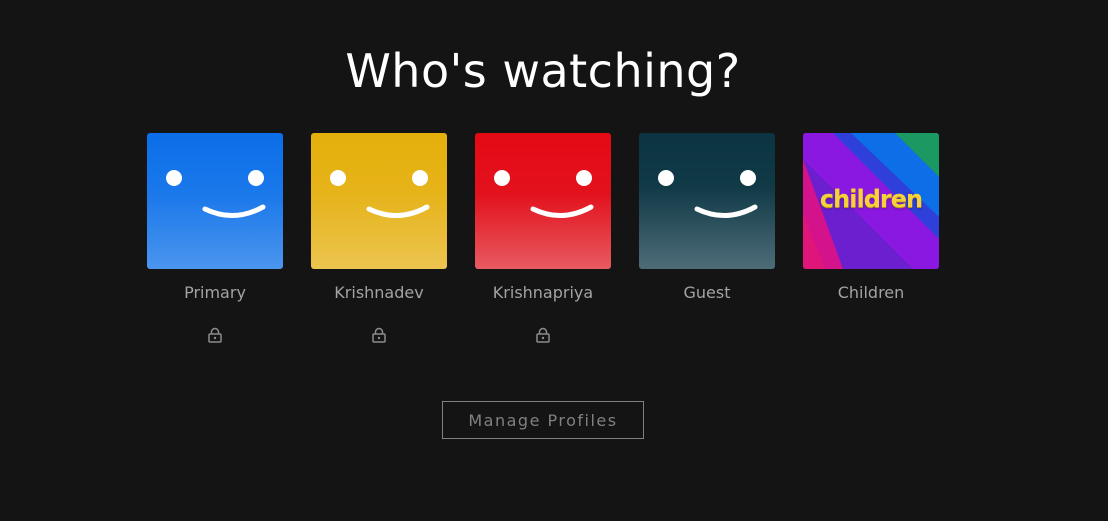  I want to click on profile-primary: Primary, so click(215, 238).